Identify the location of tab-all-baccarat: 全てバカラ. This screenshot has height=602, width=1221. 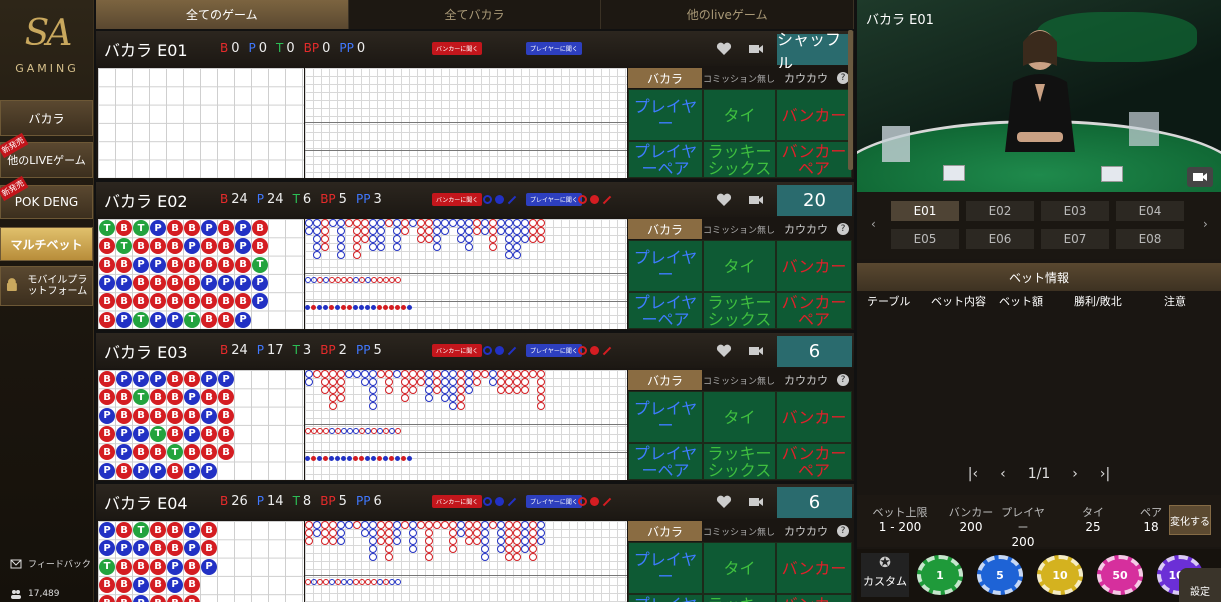
(475, 14).